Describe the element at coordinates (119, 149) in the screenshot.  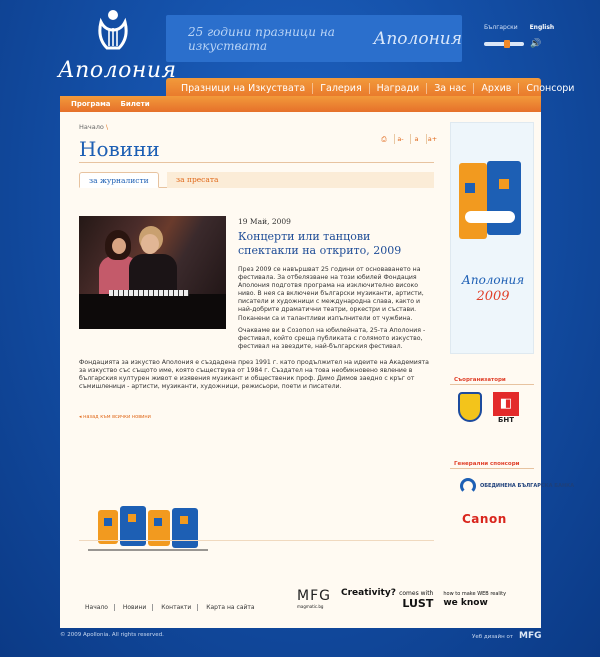
I see `page-title: Новини` at that location.